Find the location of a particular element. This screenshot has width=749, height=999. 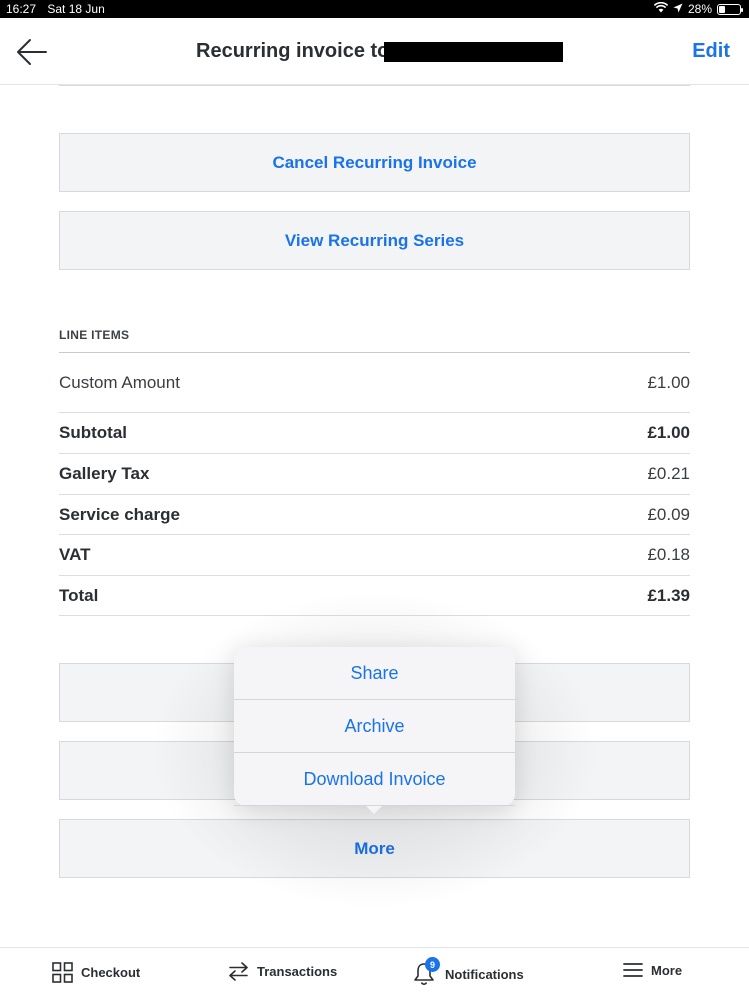

total-amount: £1.39 is located at coordinates (668, 595).